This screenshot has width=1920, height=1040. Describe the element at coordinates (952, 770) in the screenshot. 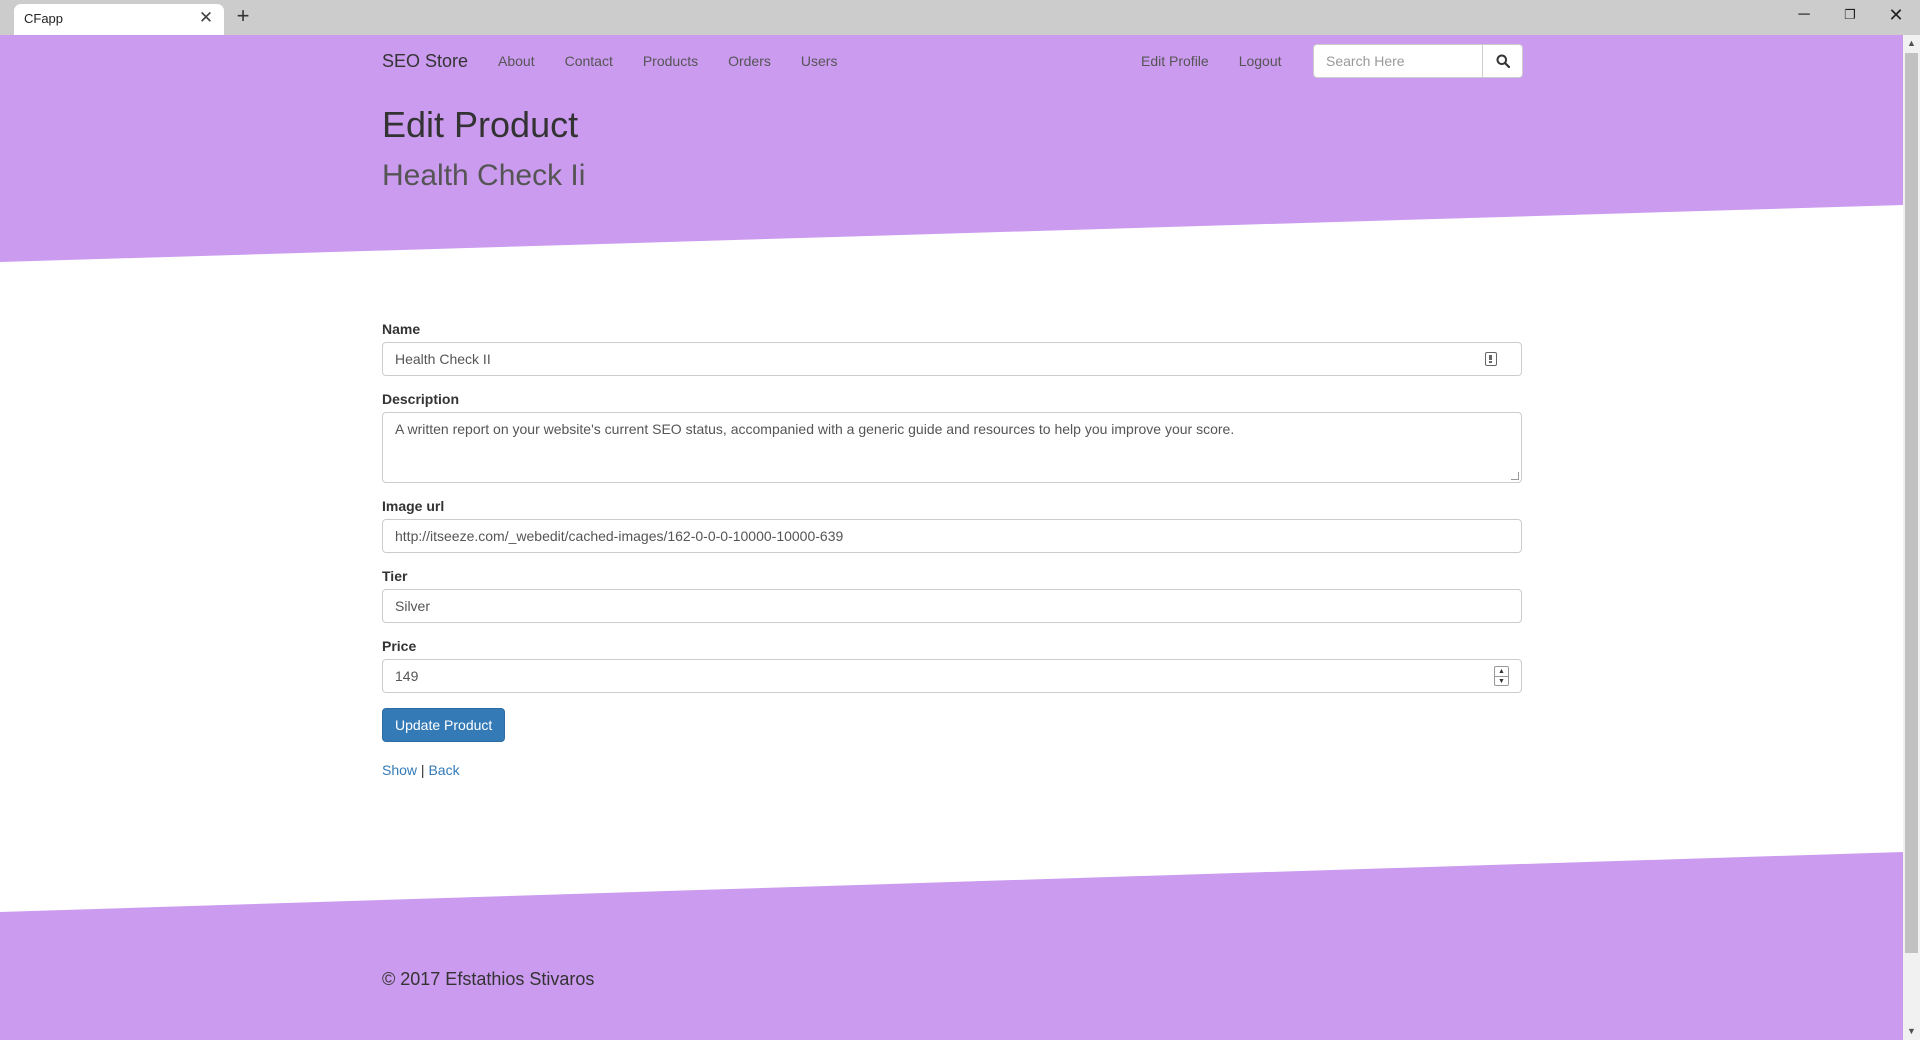

I see `action-links: Show | Back` at that location.